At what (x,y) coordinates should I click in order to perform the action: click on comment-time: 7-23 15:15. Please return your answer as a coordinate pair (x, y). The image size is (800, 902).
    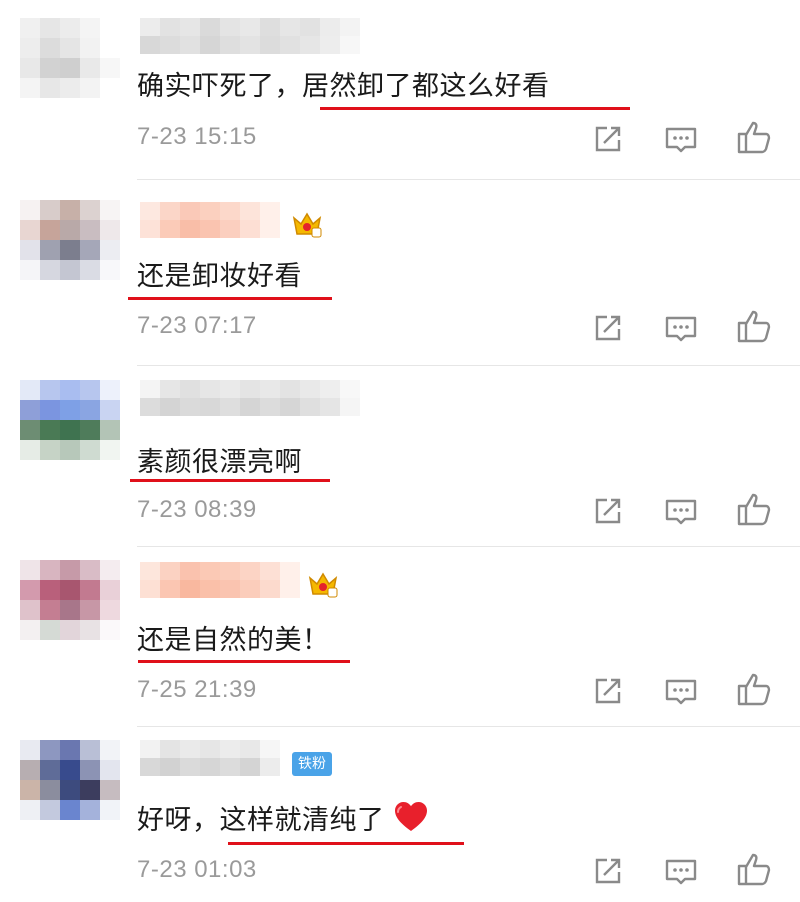
    Looking at the image, I should click on (197, 136).